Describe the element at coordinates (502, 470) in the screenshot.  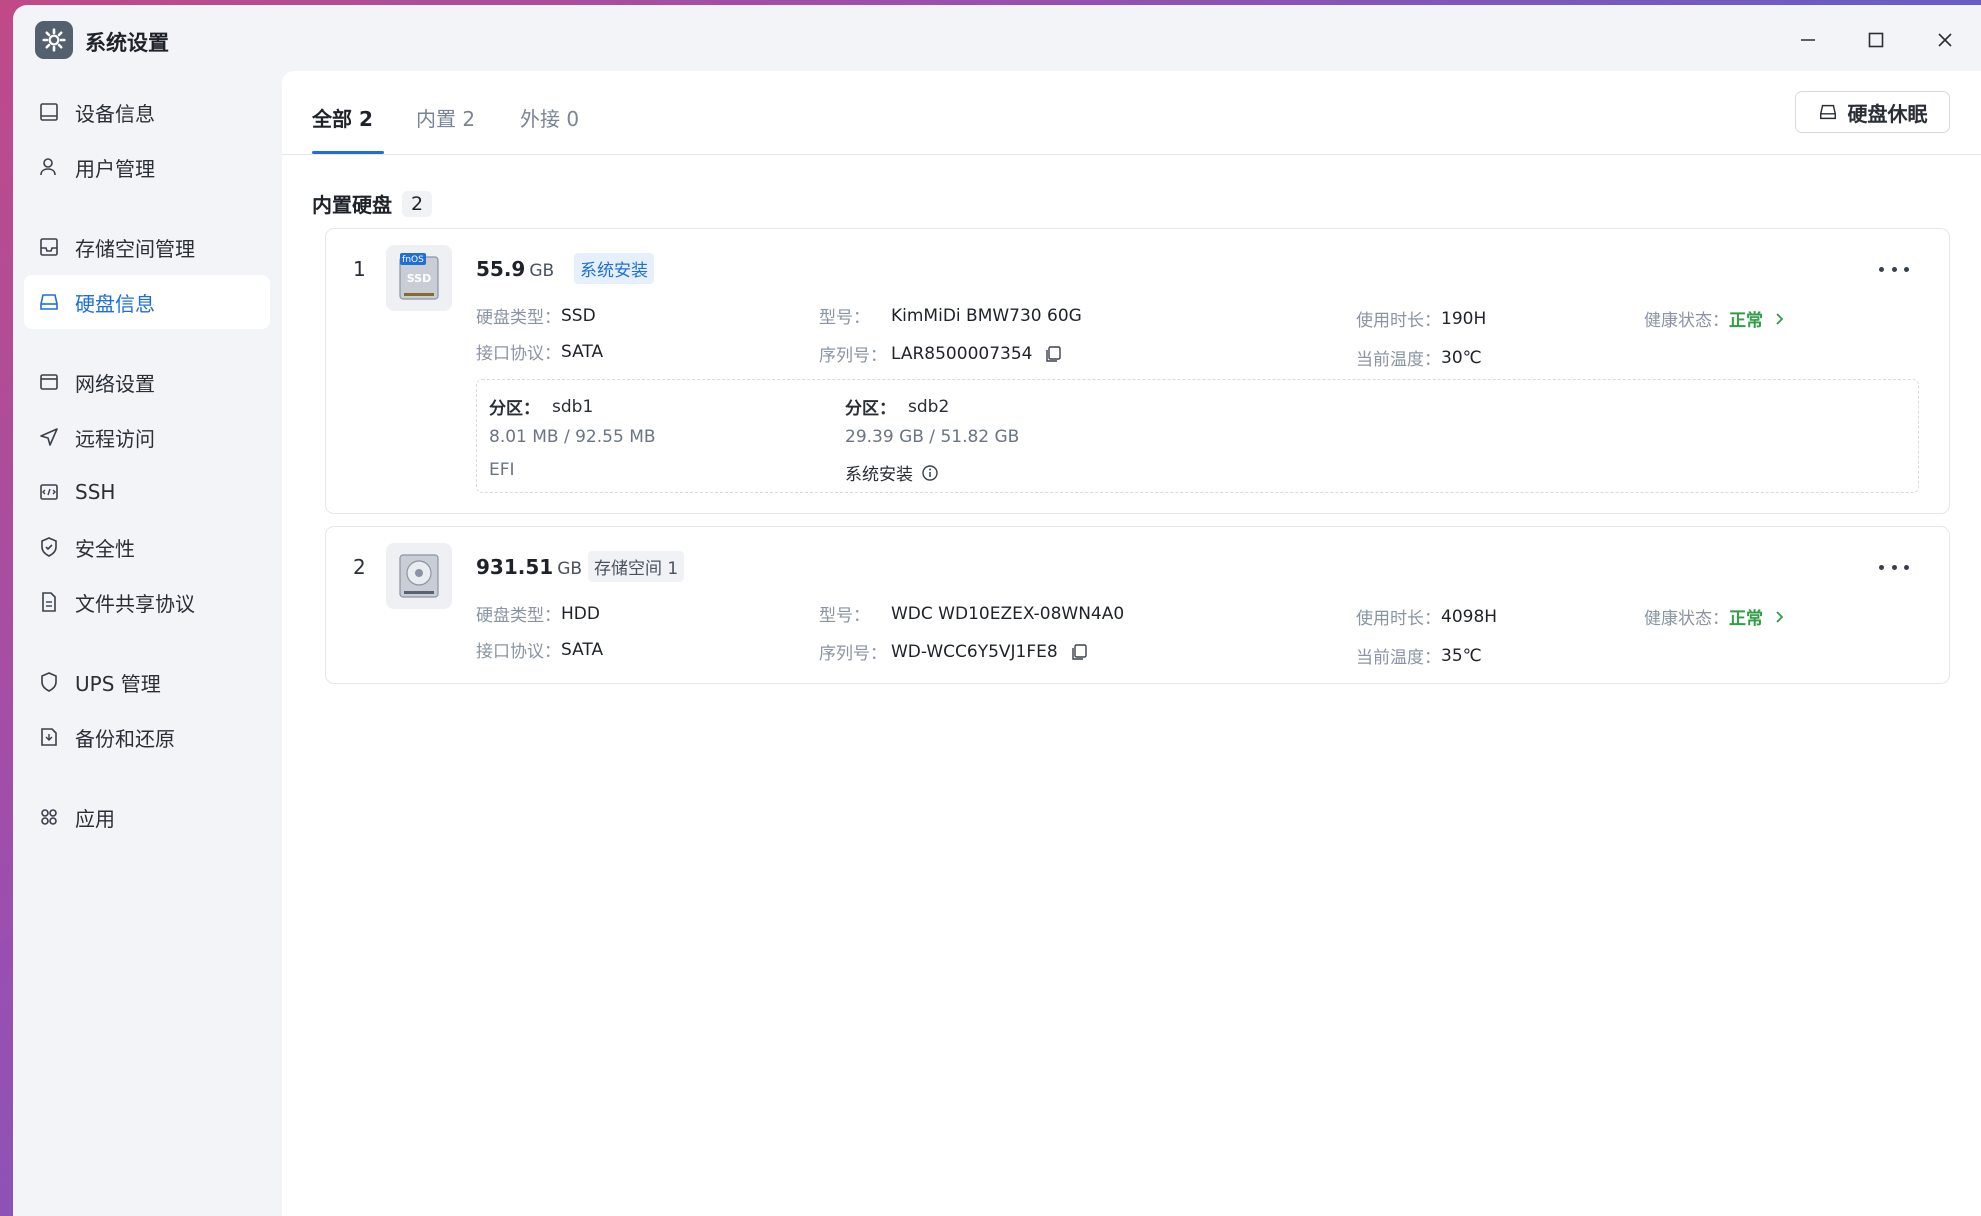
I see `partition-1-desc: EFI` at that location.